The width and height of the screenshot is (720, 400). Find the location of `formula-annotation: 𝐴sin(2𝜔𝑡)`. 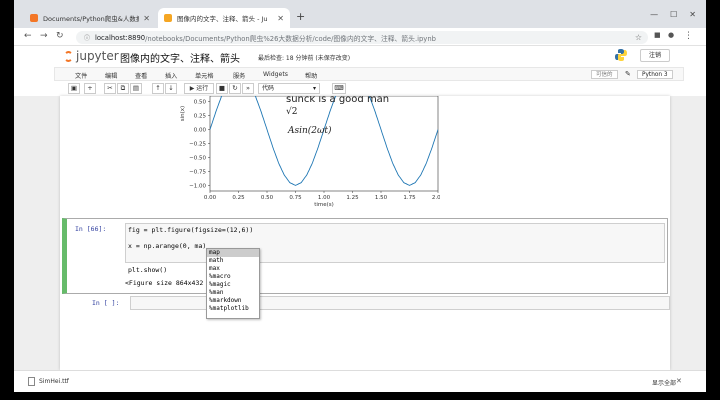

formula-annotation: 𝐴sin(2𝜔𝑡) is located at coordinates (309, 130).